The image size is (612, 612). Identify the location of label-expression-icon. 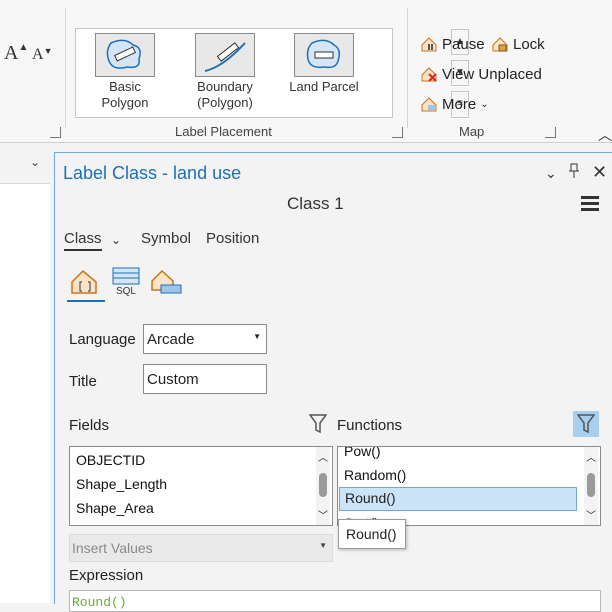
(84, 281).